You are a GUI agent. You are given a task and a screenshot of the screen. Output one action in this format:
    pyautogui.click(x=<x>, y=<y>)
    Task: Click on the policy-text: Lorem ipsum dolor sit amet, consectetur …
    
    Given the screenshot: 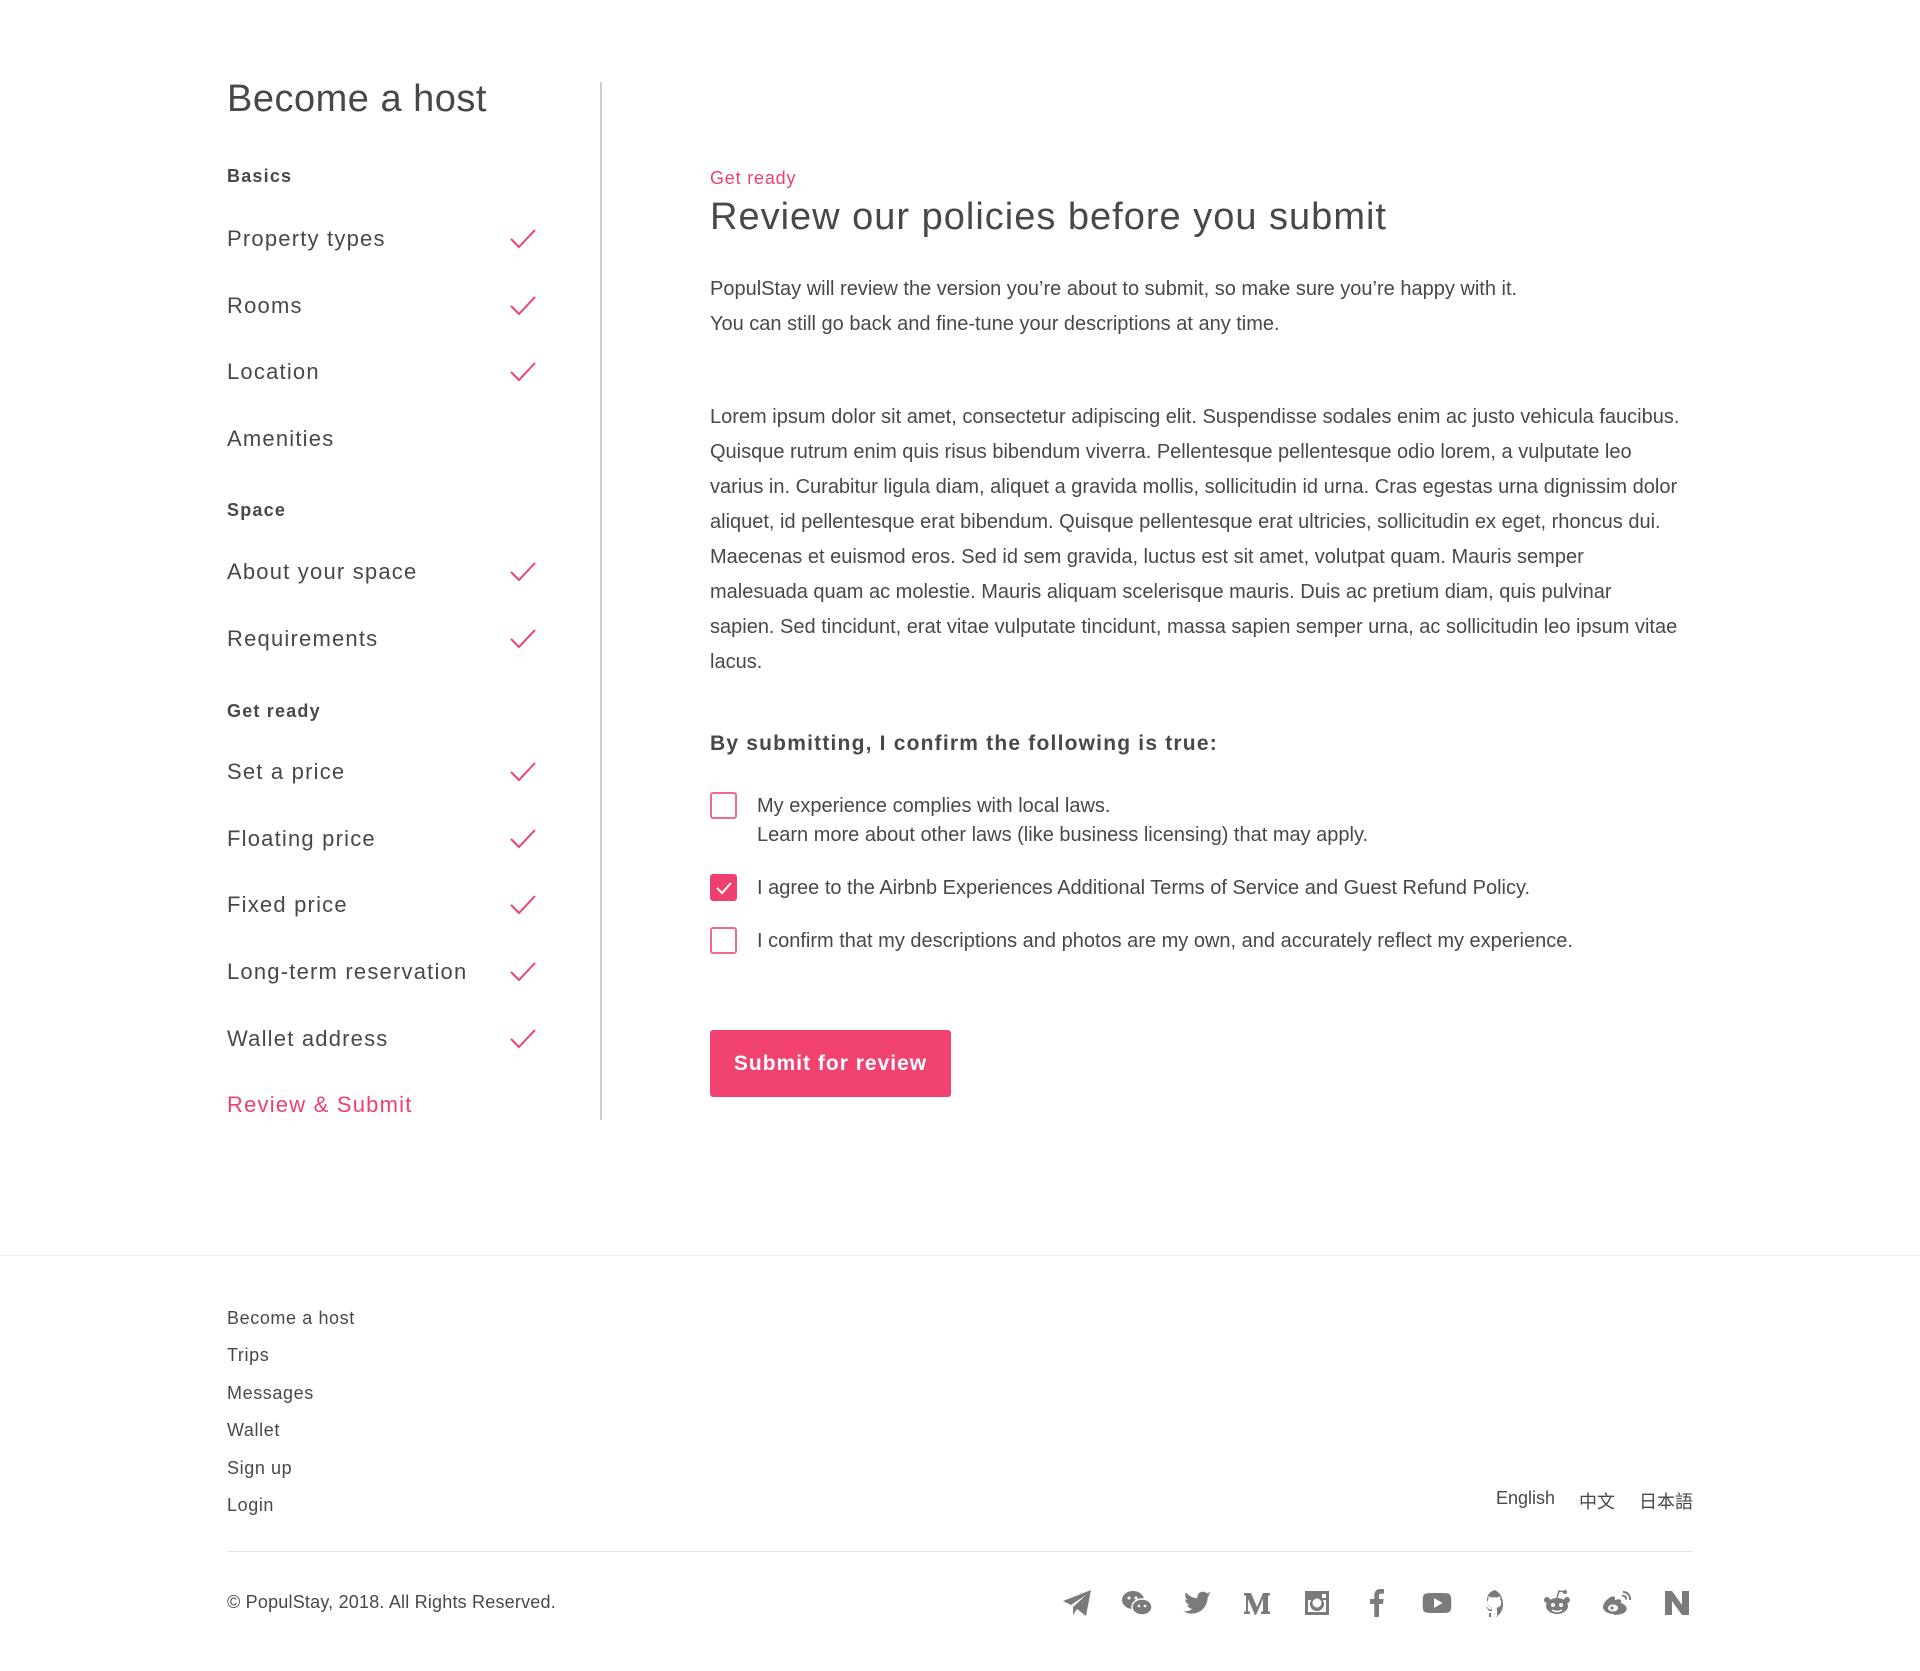 What is the action you would take?
    pyautogui.click(x=1195, y=539)
    